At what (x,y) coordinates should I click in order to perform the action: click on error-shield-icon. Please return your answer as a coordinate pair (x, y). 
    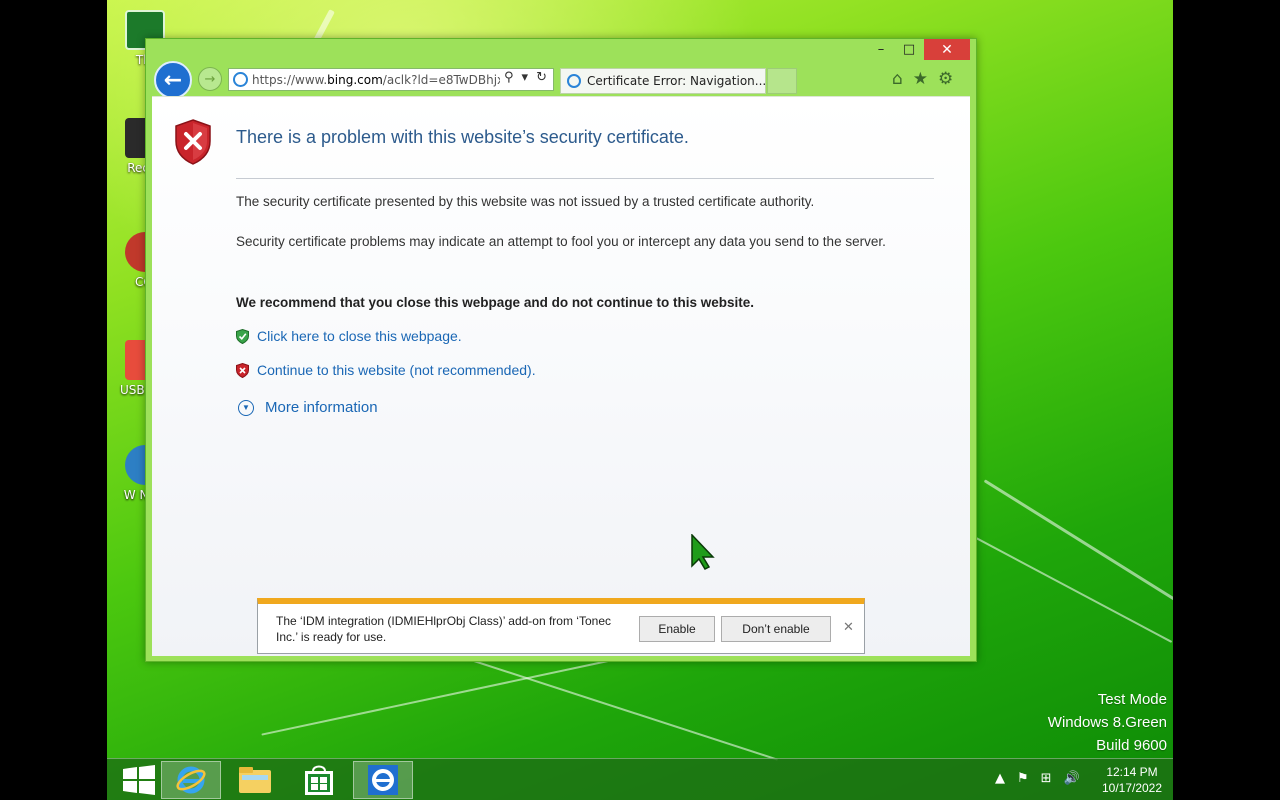
    Looking at the image, I should click on (193, 142).